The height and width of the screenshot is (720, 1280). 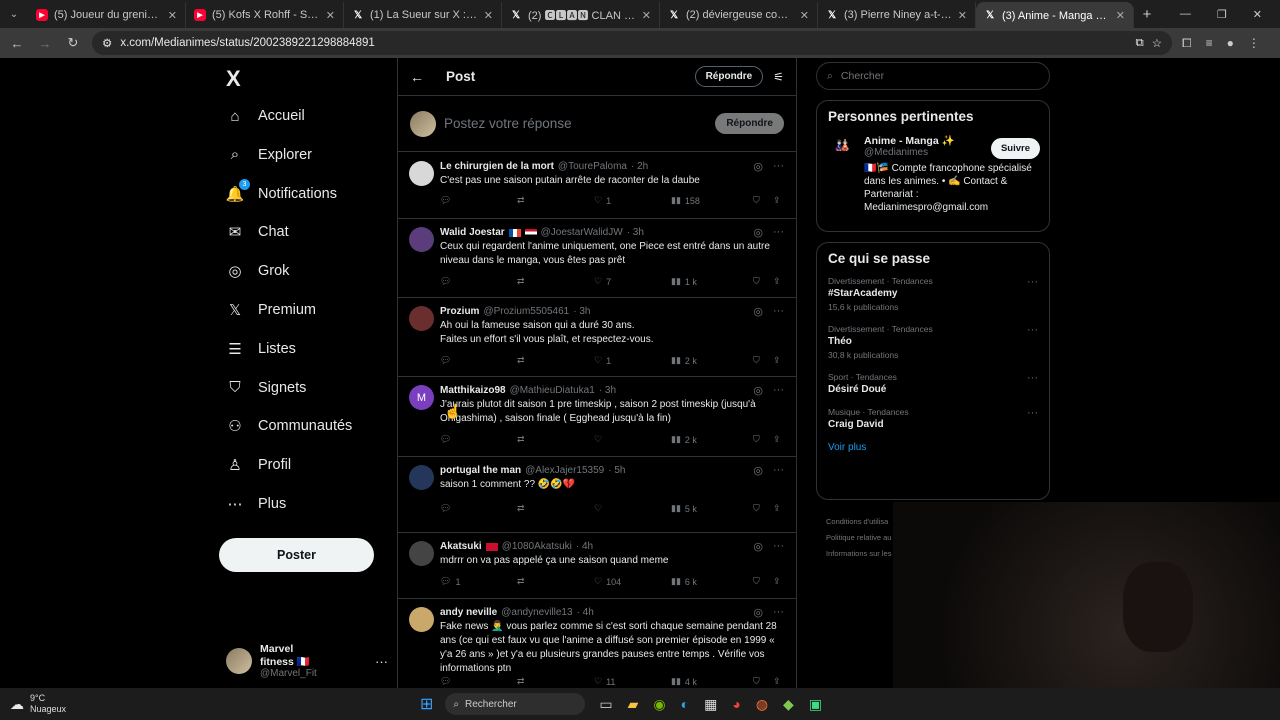 I want to click on edge-icon: ◐, so click(x=685, y=704).